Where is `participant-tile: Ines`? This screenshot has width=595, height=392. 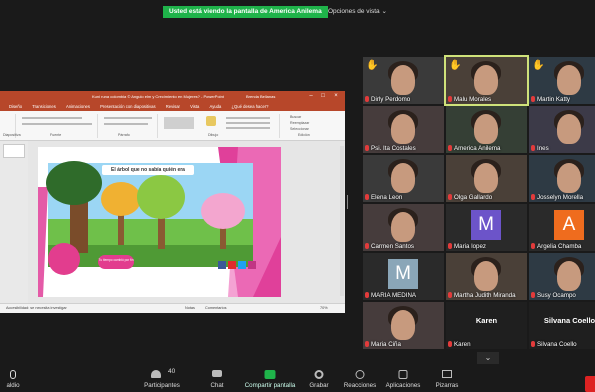 participant-tile: Ines is located at coordinates (562, 129).